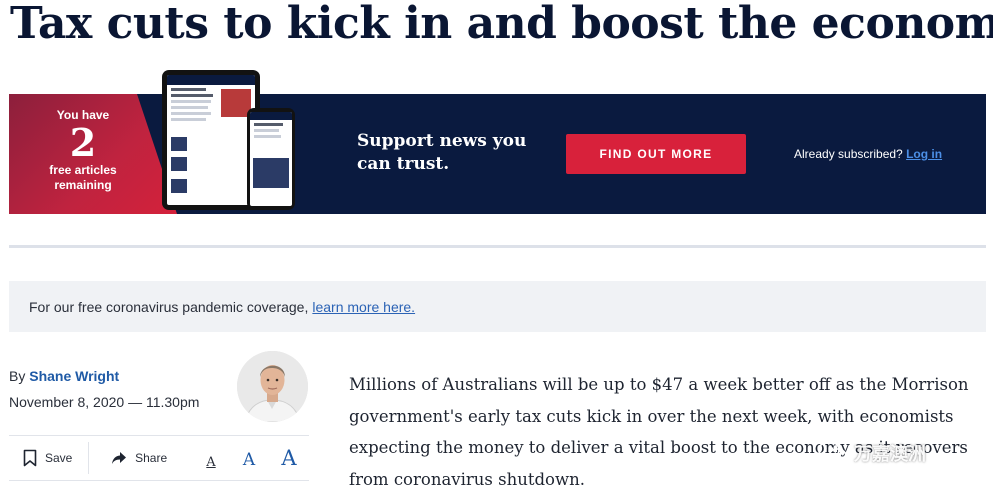 This screenshot has width=993, height=498. Describe the element at coordinates (74, 376) in the screenshot. I see `author-link: Shane Wright` at that location.